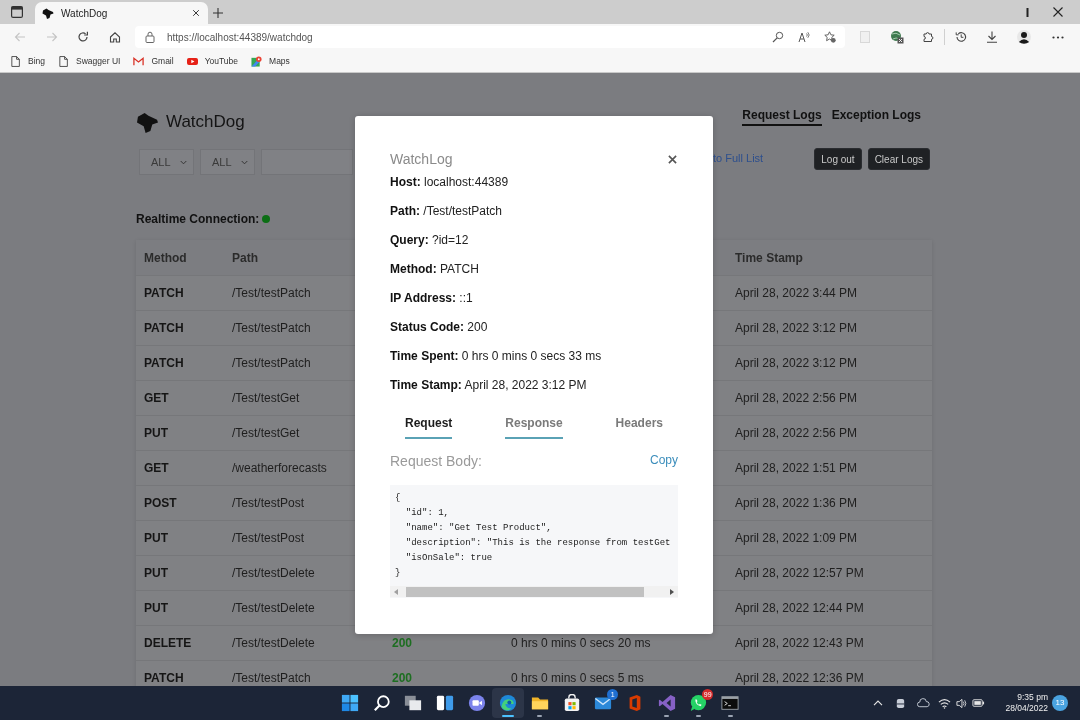 The height and width of the screenshot is (720, 1080). I want to click on table-cell: 0 hrs 0 mins 0 secs 20 ms, so click(581, 643).